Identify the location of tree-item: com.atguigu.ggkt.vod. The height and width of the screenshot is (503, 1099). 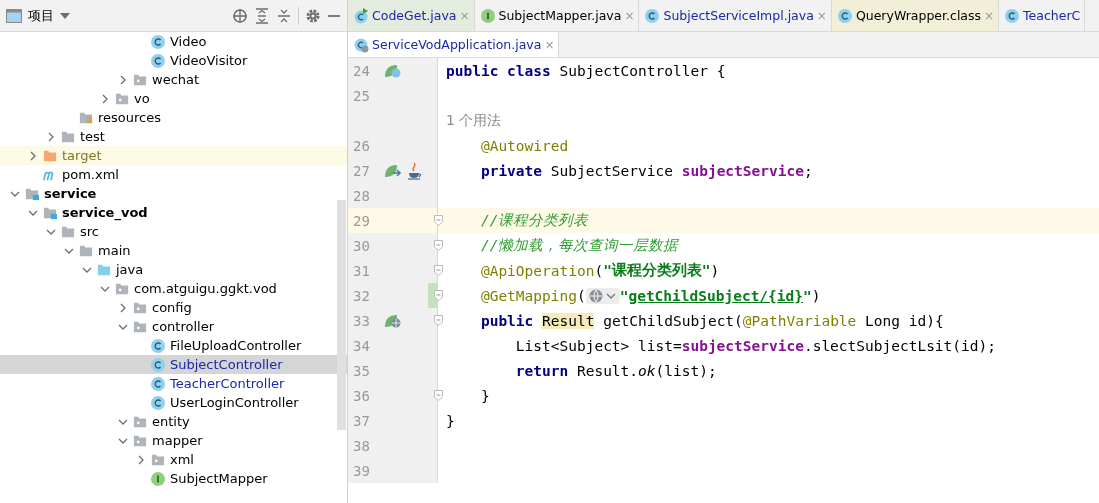
(173, 288).